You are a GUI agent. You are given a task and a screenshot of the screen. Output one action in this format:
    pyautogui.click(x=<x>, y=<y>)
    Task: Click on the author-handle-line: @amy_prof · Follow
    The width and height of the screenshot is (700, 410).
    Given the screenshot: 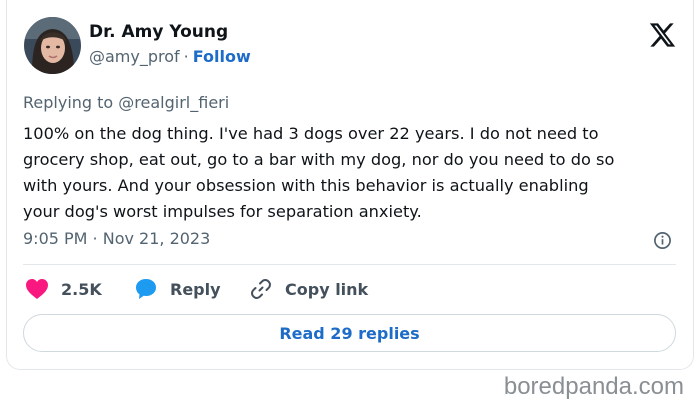 What is the action you would take?
    pyautogui.click(x=170, y=56)
    